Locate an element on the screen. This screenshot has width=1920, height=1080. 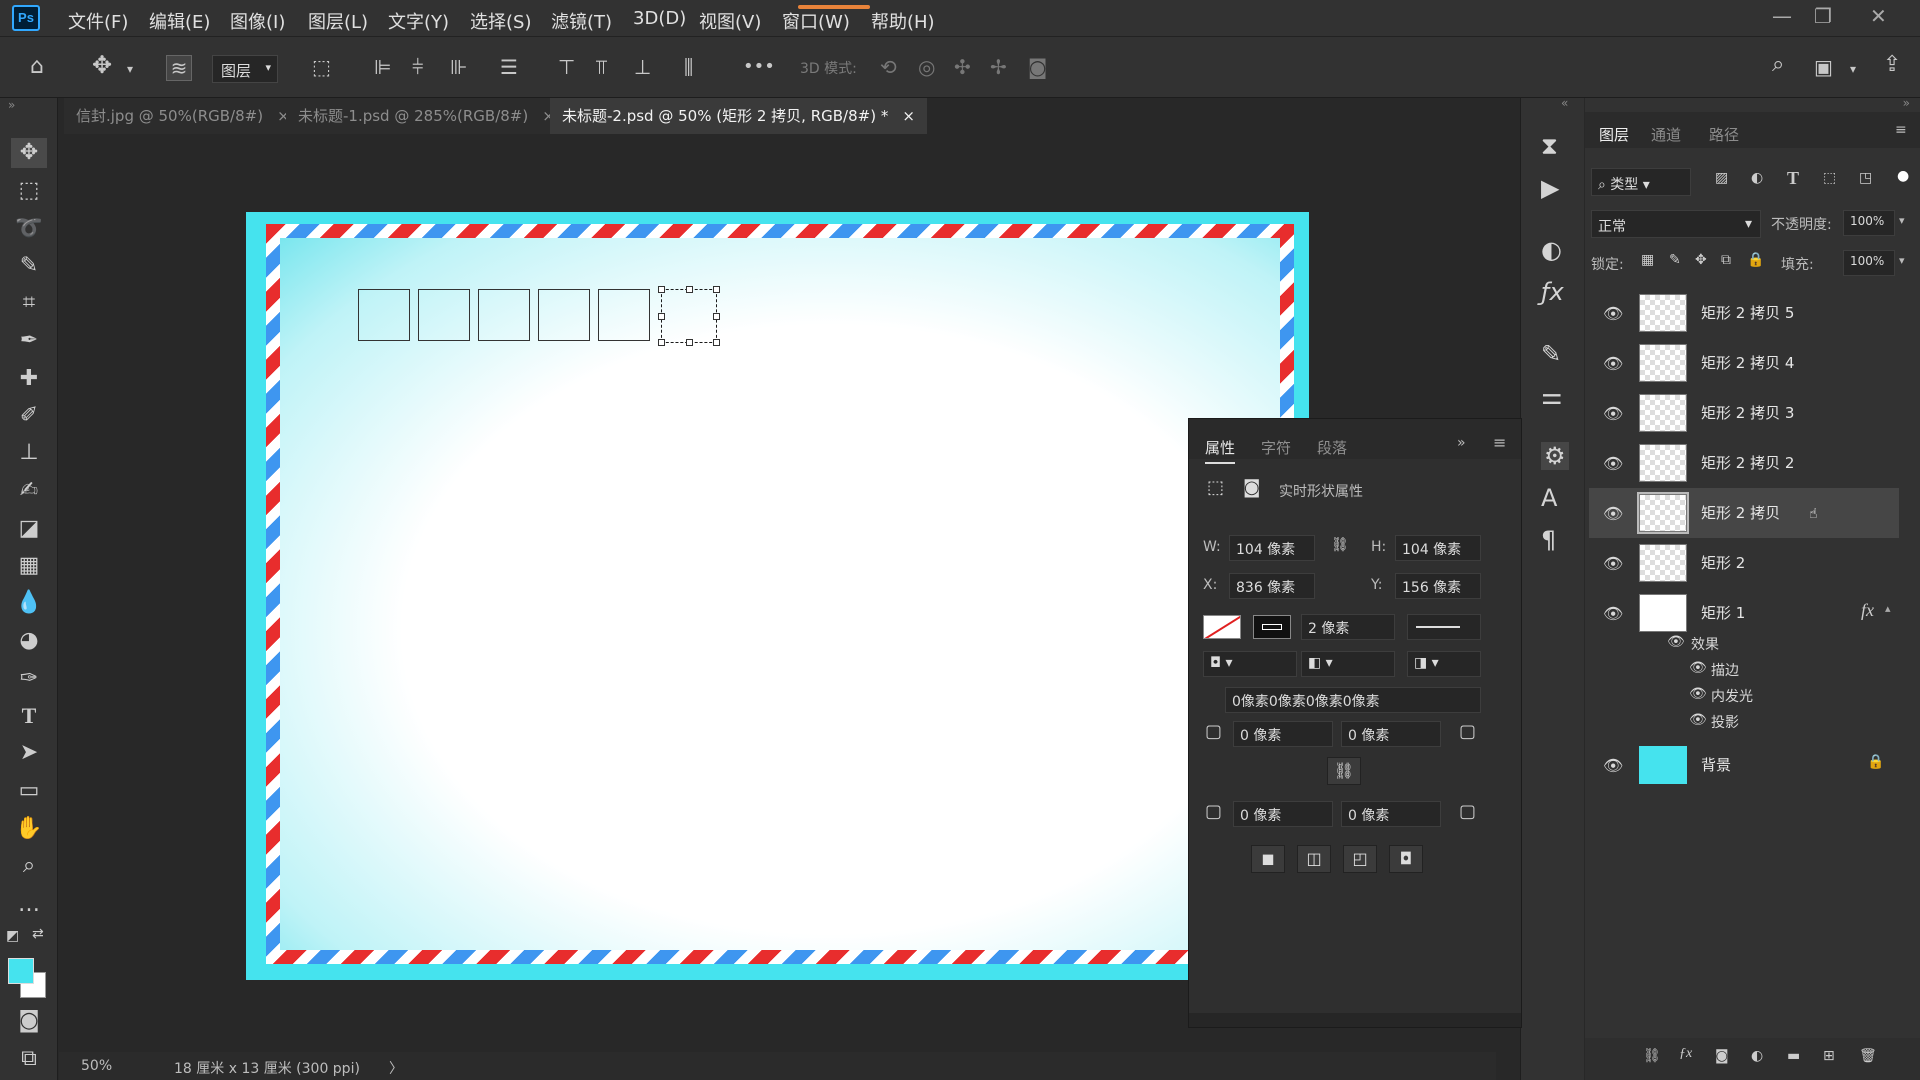
align-vcenter-icon: ⫪ is located at coordinates (601, 67).